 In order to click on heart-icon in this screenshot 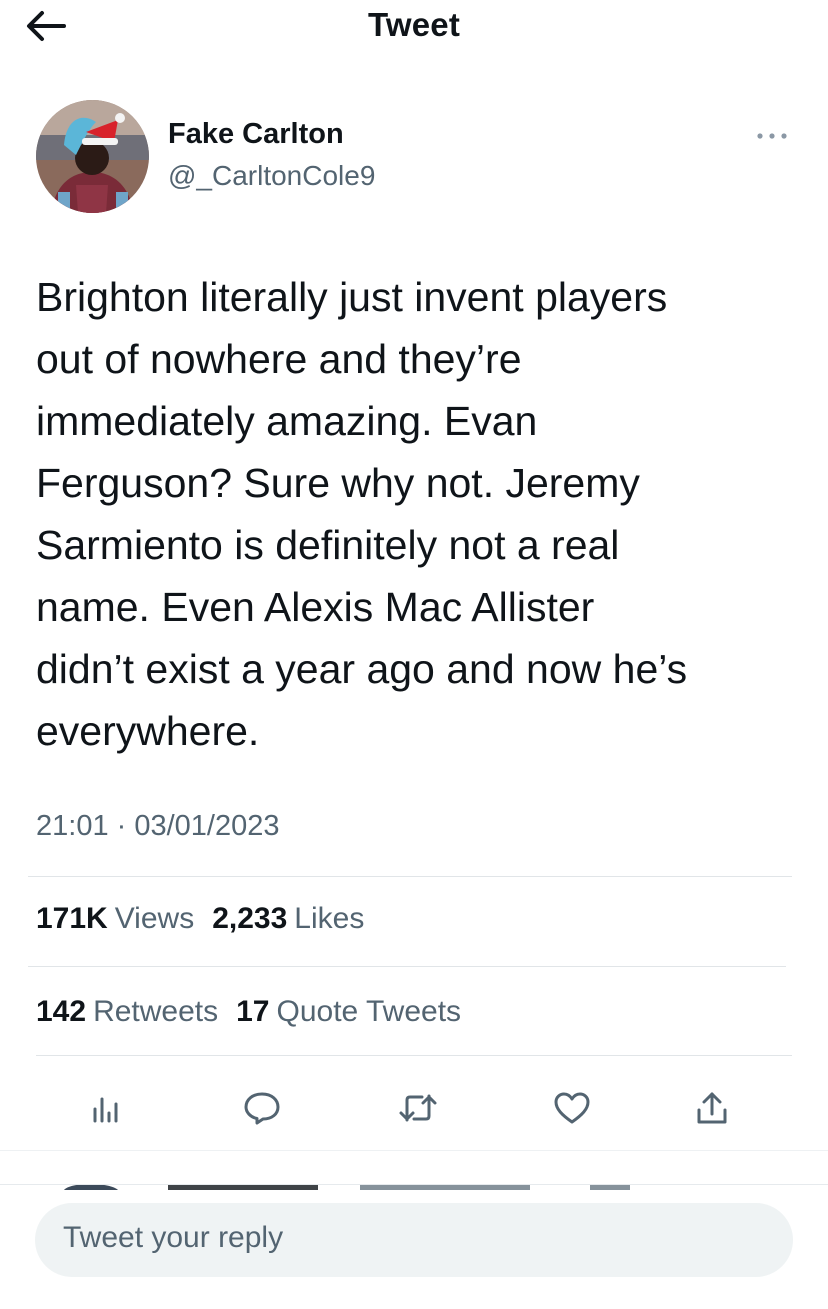, I will do `click(572, 1108)`.